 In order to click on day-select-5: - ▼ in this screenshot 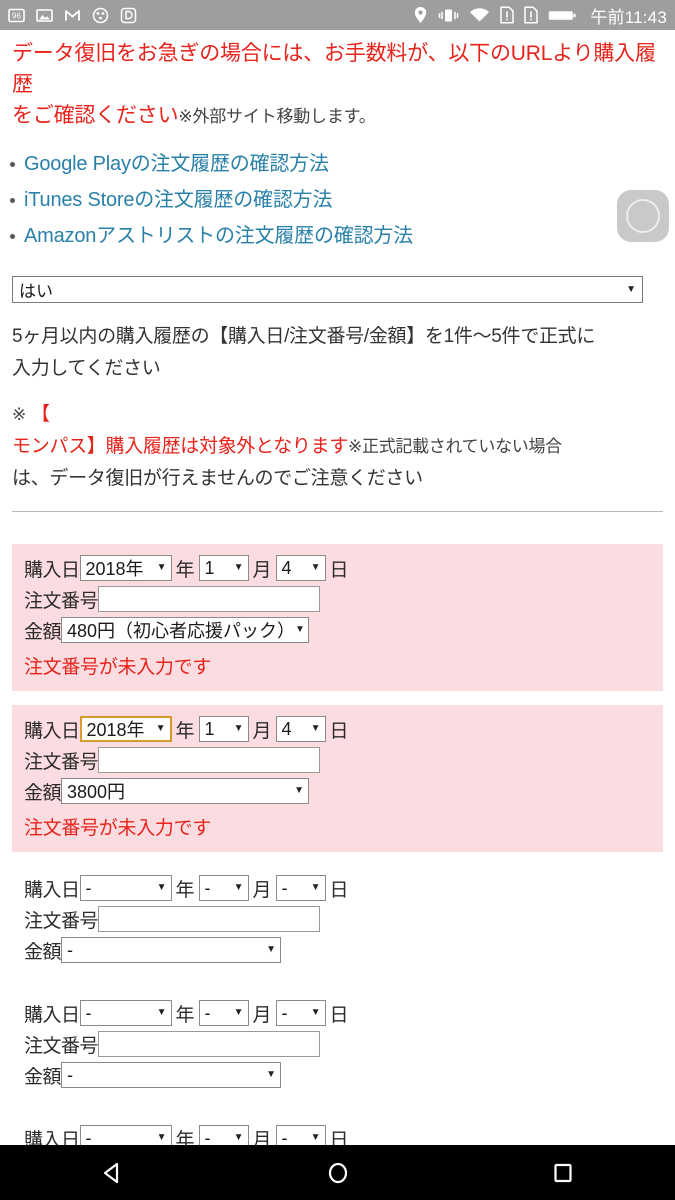, I will do `click(300, 1135)`.